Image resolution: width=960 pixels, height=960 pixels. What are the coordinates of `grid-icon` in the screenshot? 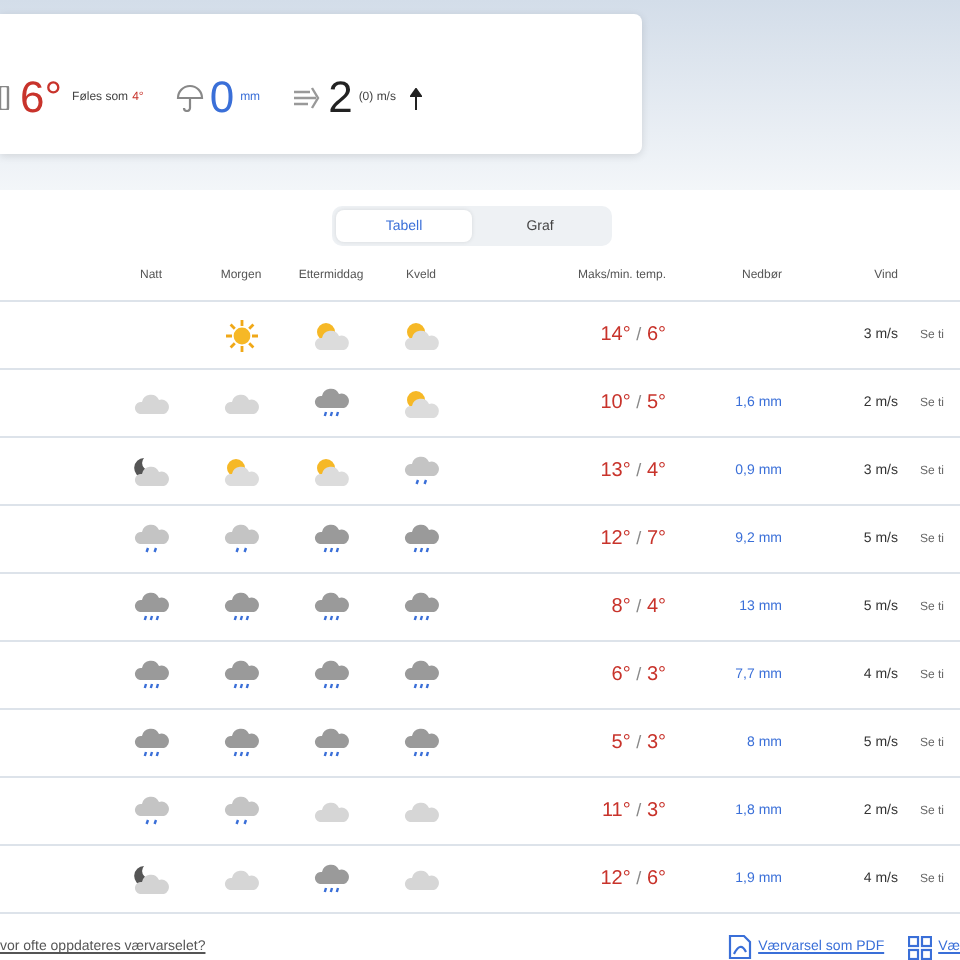 It's located at (920, 947).